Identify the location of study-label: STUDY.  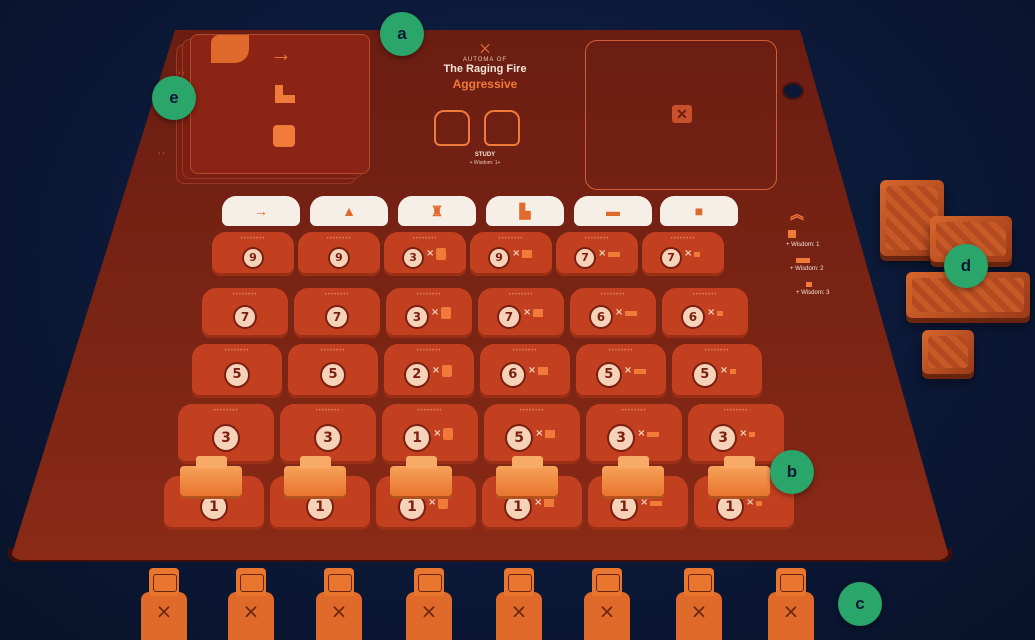
(485, 155).